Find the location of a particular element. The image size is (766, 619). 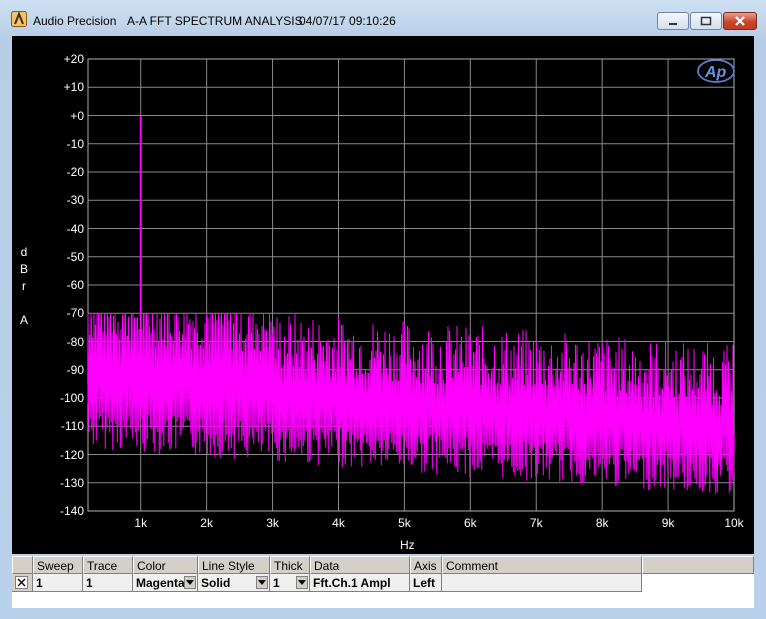

minimize-button is located at coordinates (673, 21).